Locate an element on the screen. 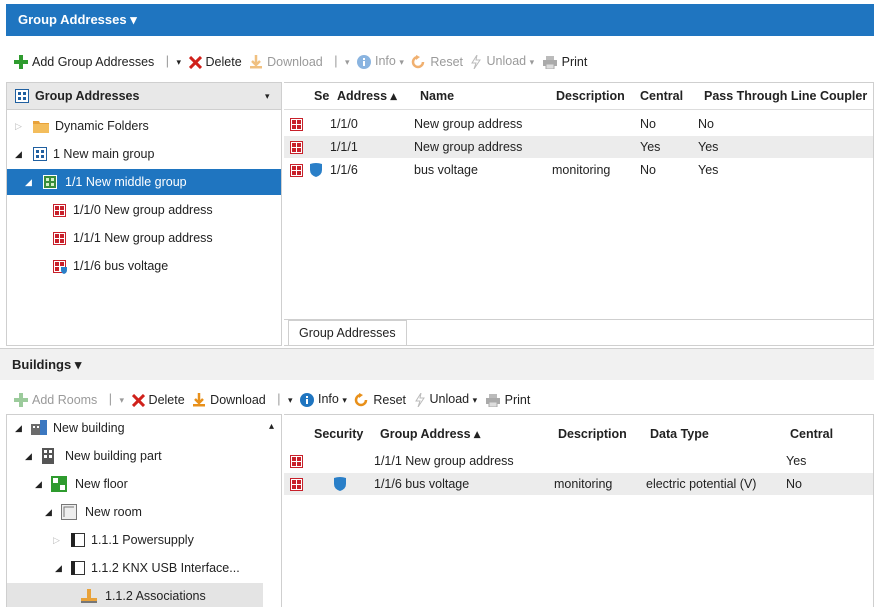 The width and height of the screenshot is (874, 607). column-header-group-address: Group Address ▴ is located at coordinates (430, 434).